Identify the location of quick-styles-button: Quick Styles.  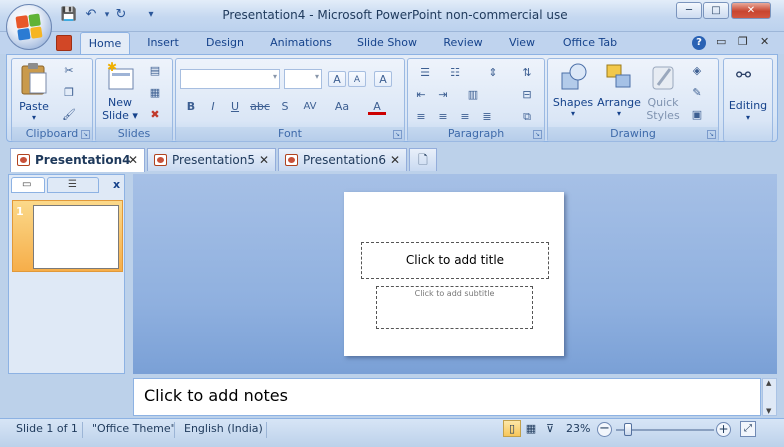
(663, 94).